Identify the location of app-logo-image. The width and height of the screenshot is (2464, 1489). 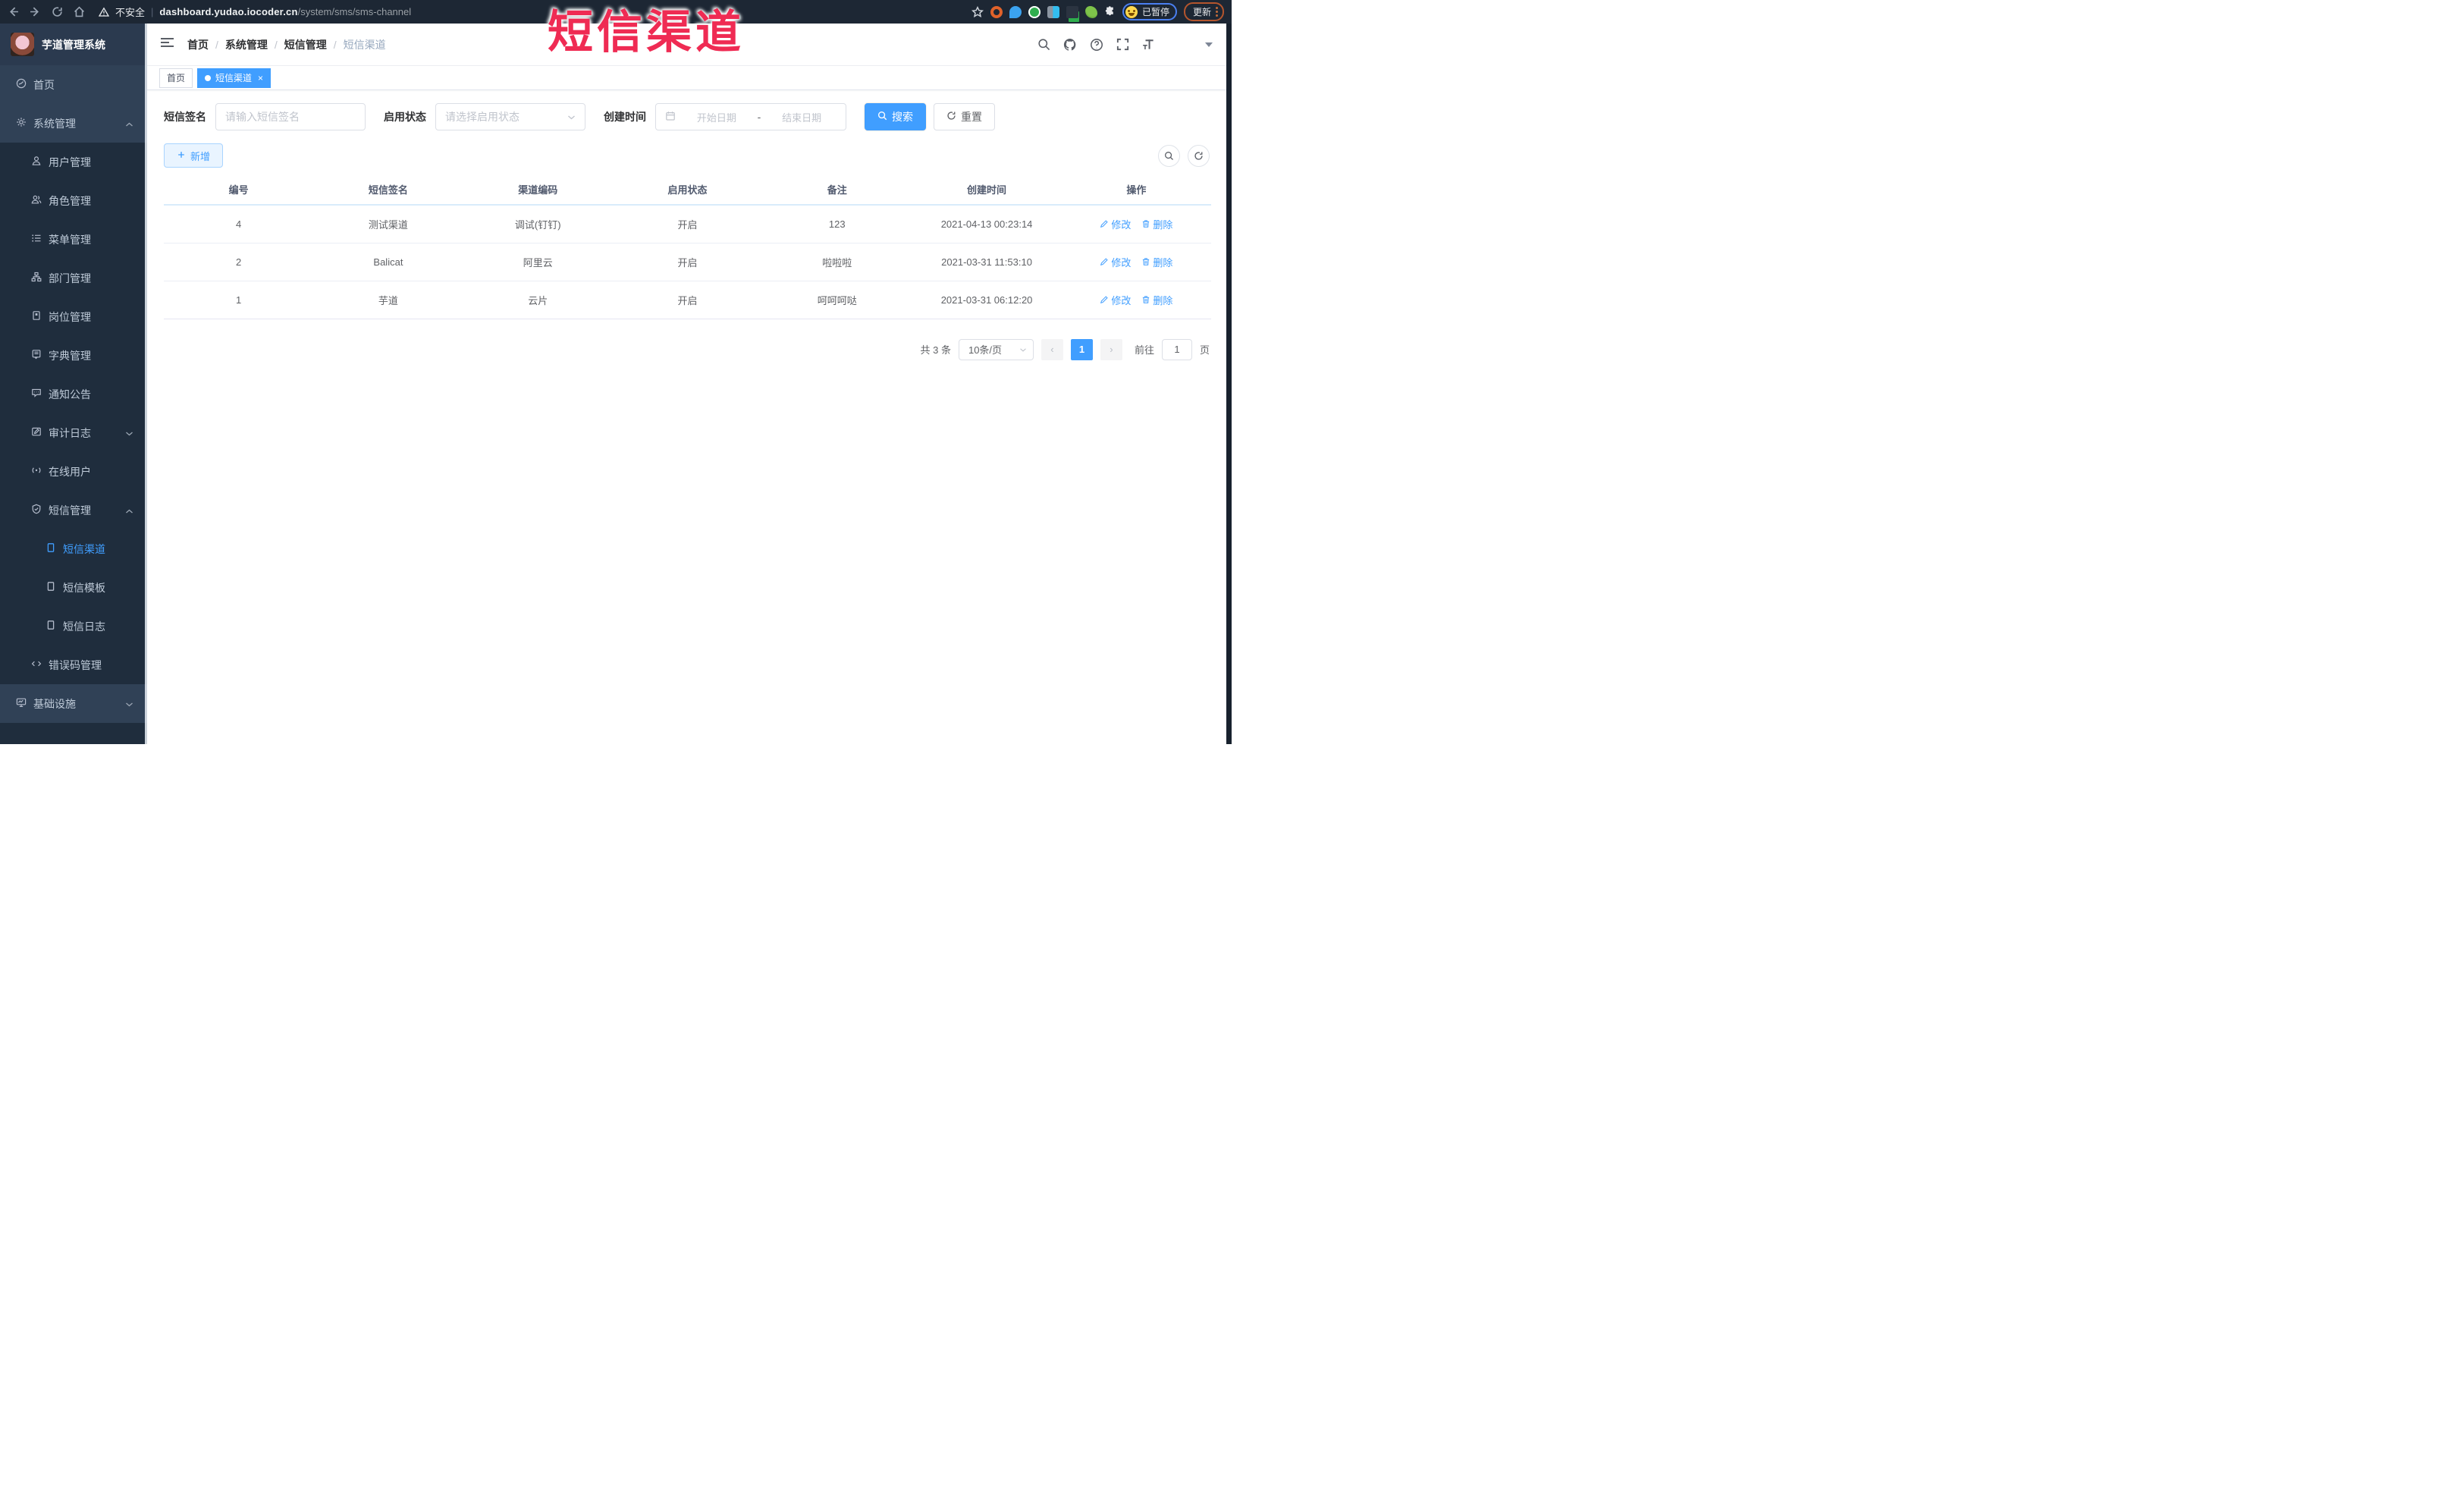
(22, 44).